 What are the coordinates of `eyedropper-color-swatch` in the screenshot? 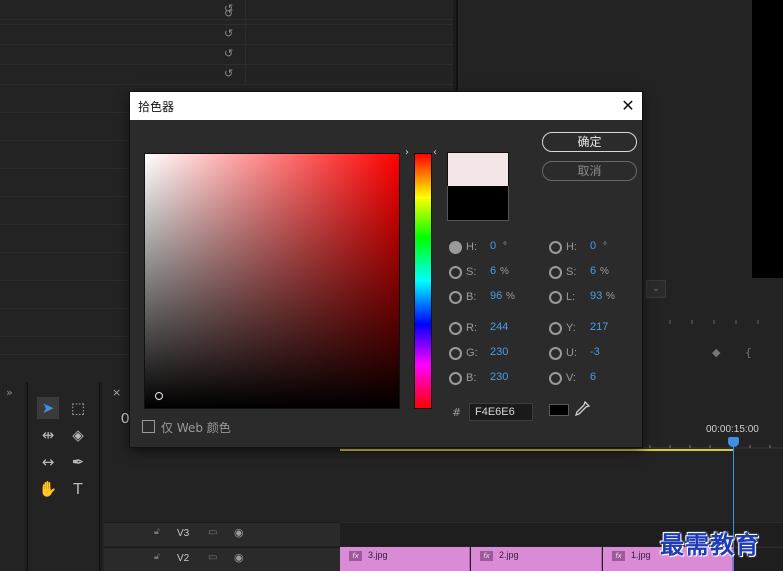 It's located at (559, 410).